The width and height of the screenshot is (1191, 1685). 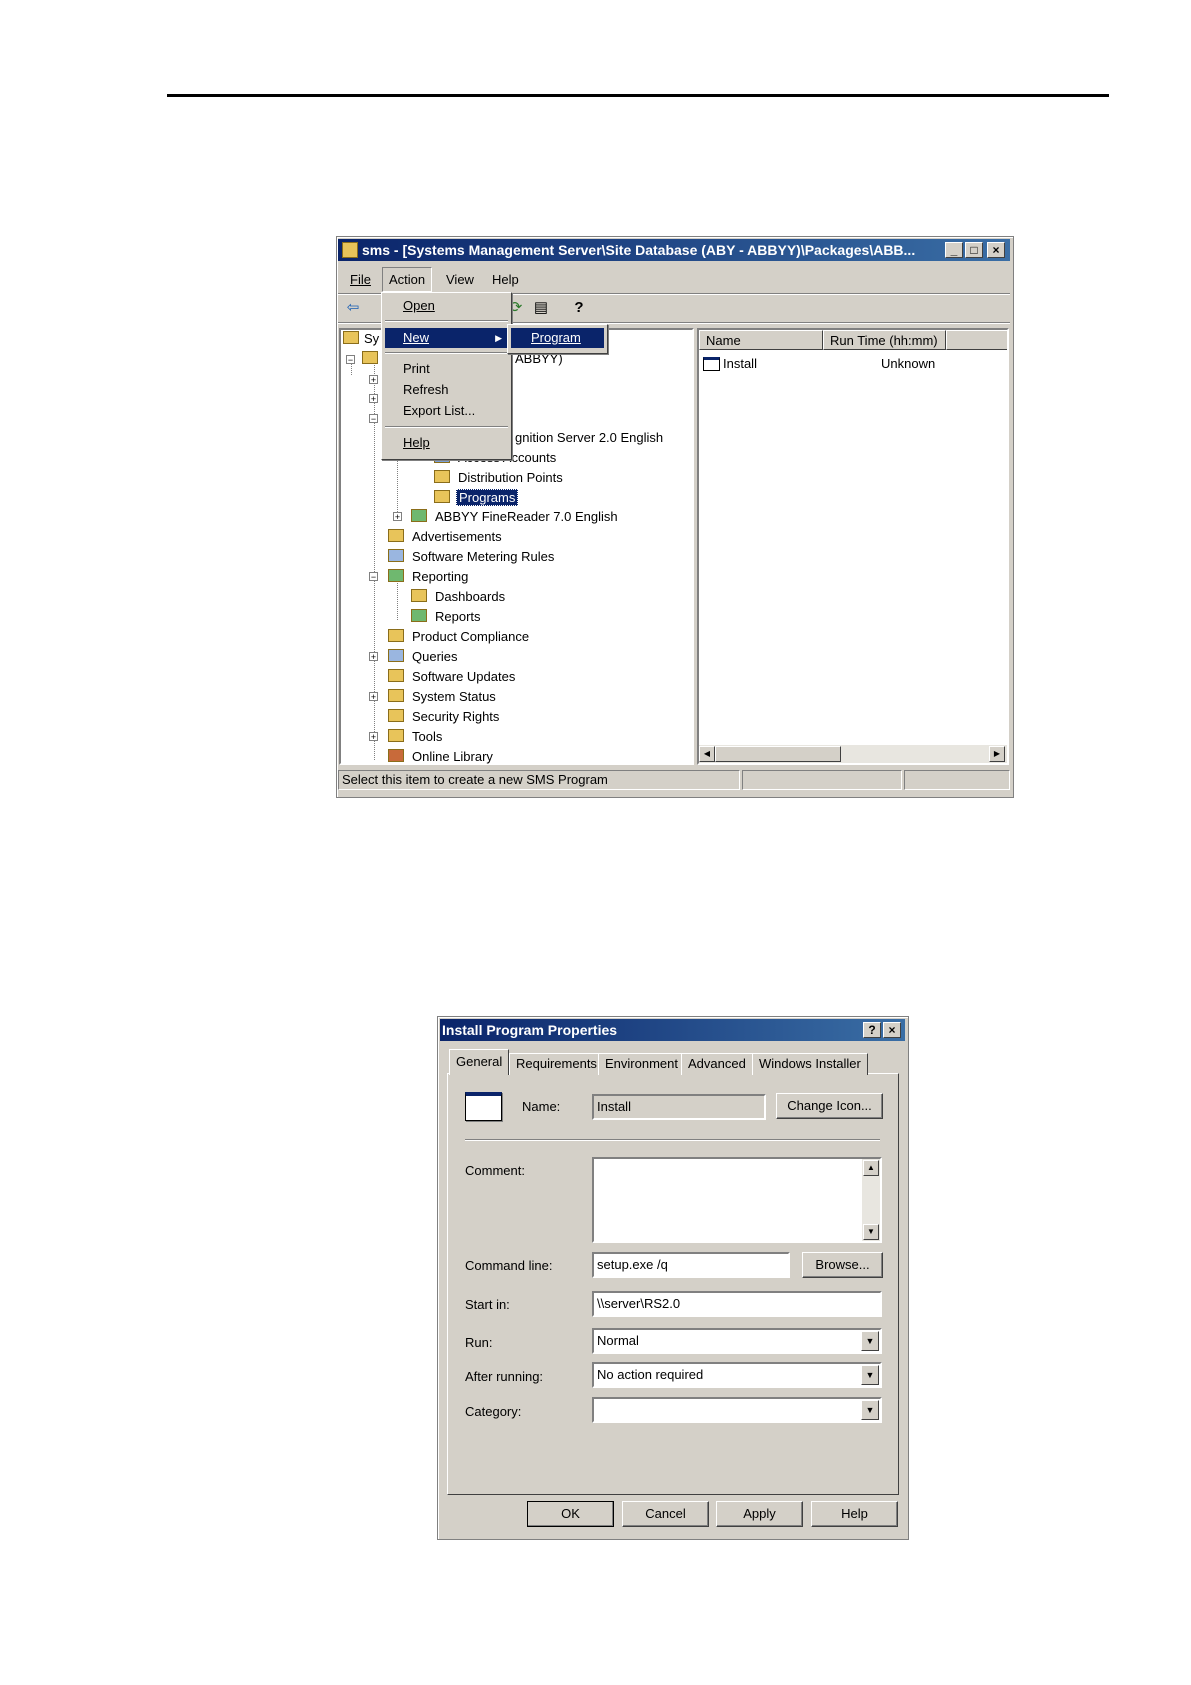 What do you see at coordinates (665, 1514) in the screenshot?
I see `cancel-button: Cancel` at bounding box center [665, 1514].